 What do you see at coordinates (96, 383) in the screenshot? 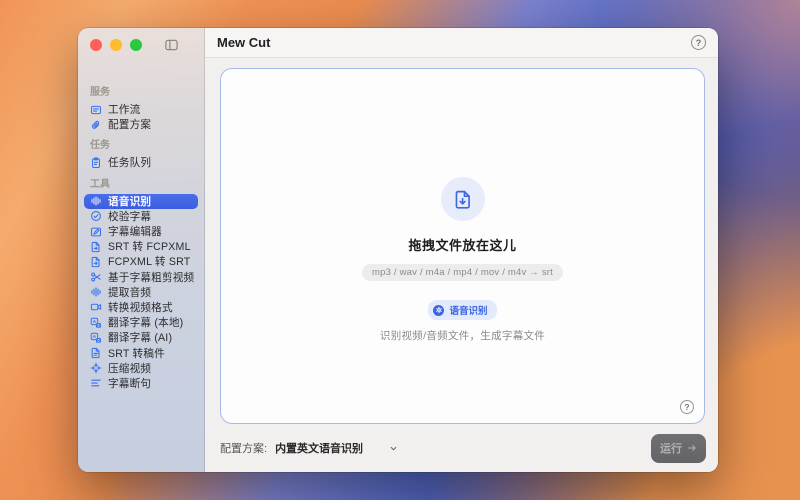
I see `segment-lines-icon` at bounding box center [96, 383].